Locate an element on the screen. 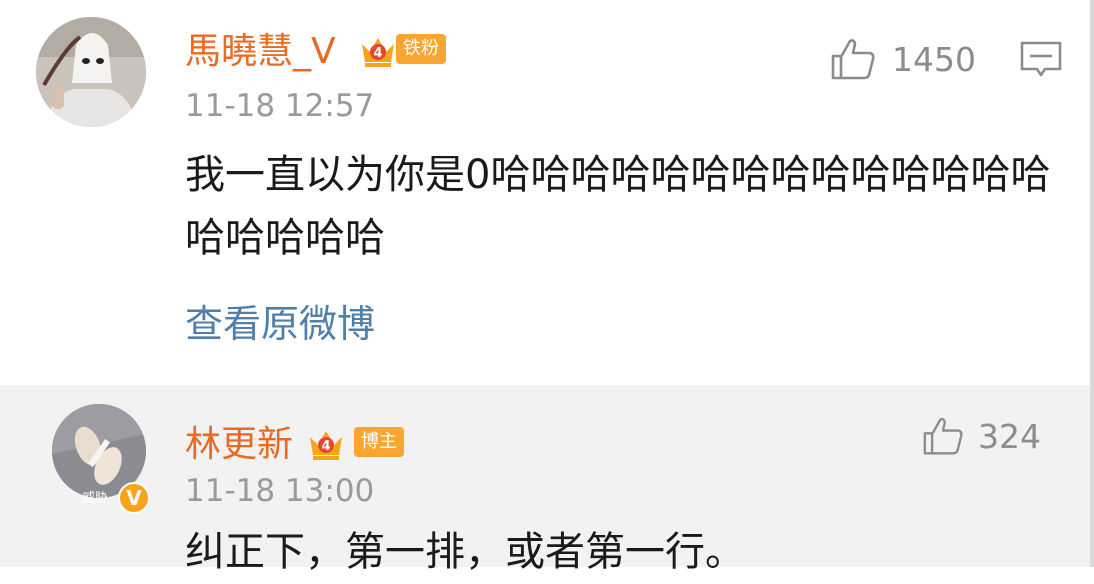 This screenshot has height=584, width=1094. avatar-caption: 威胁 is located at coordinates (95, 498).